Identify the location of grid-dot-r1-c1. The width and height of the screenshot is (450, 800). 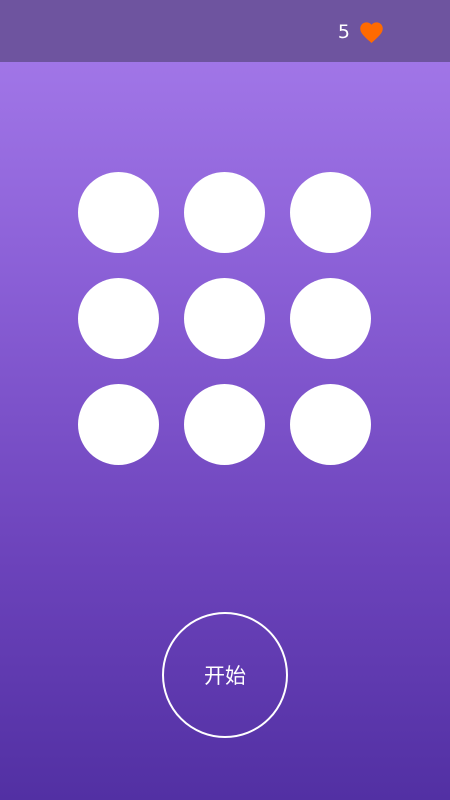
(118, 212).